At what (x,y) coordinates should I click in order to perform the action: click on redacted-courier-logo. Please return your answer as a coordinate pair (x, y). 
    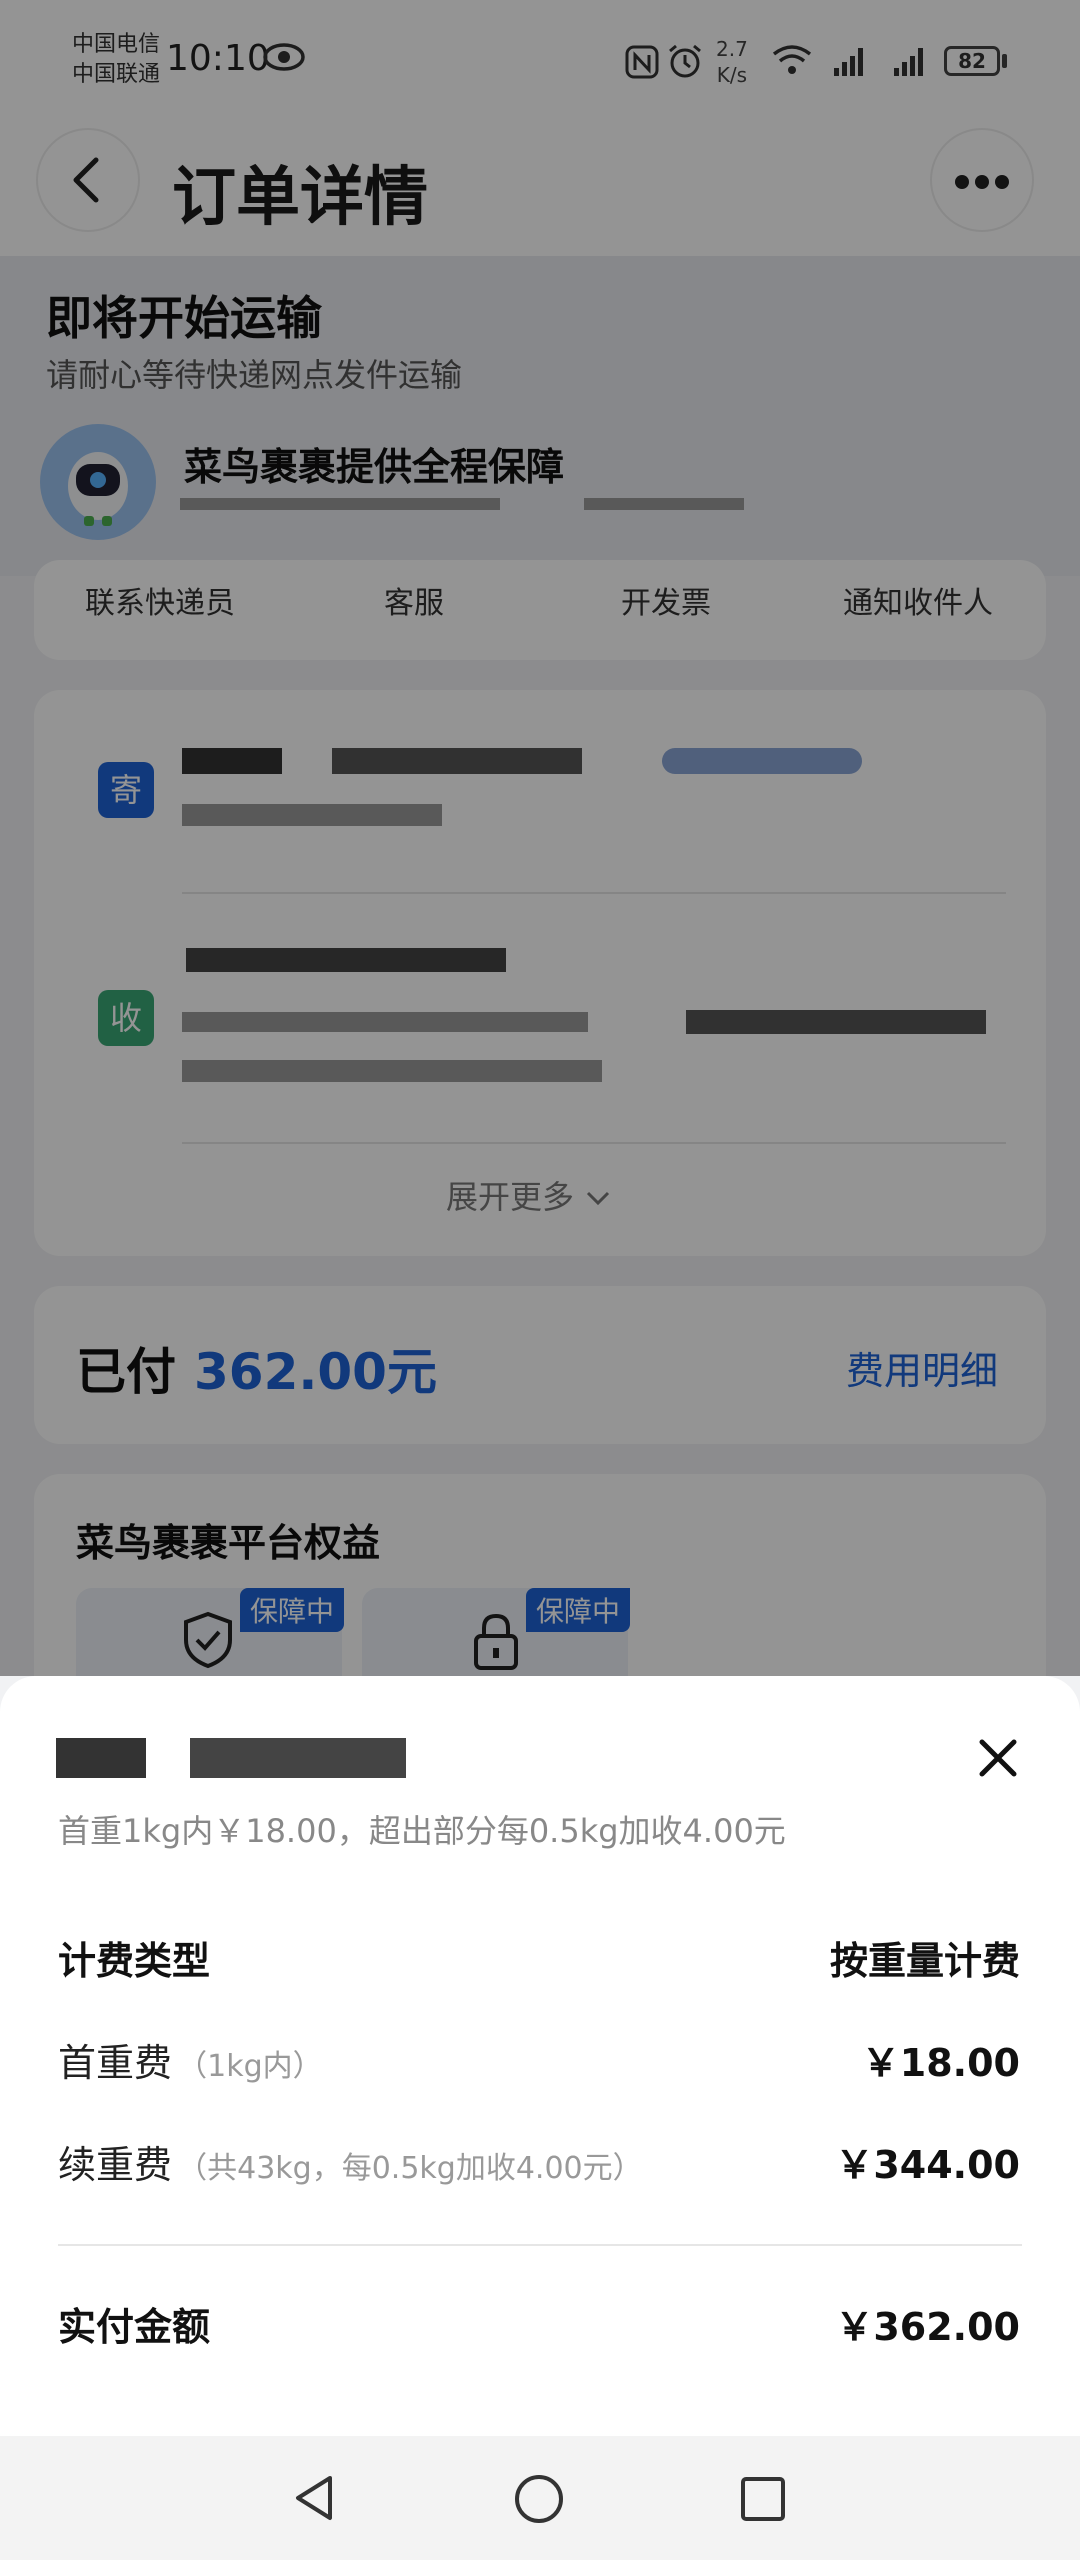
    Looking at the image, I should click on (101, 1758).